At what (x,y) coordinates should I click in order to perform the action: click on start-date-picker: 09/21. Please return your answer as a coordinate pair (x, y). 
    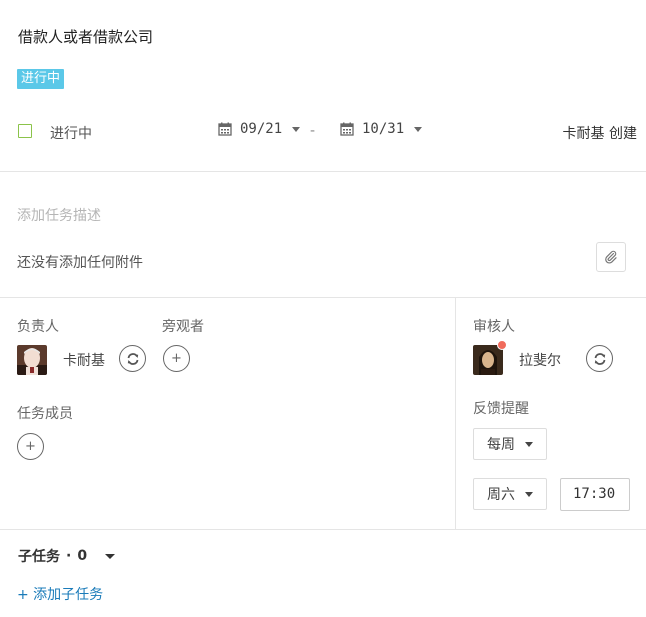
    Looking at the image, I should click on (259, 129).